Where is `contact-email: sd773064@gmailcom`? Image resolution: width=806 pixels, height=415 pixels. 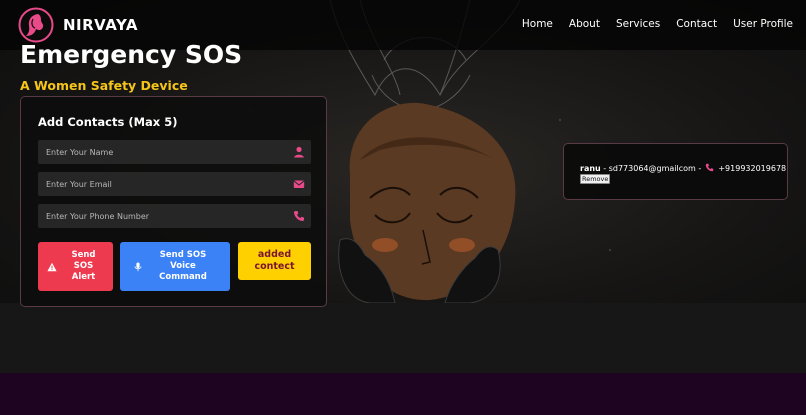
contact-email: sd773064@gmailcom is located at coordinates (652, 168).